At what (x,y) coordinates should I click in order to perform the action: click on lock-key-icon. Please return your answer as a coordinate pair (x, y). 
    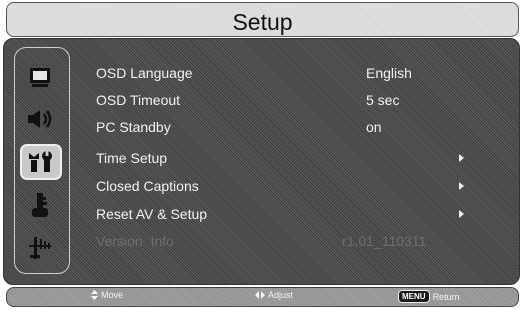
    Looking at the image, I should click on (40, 205).